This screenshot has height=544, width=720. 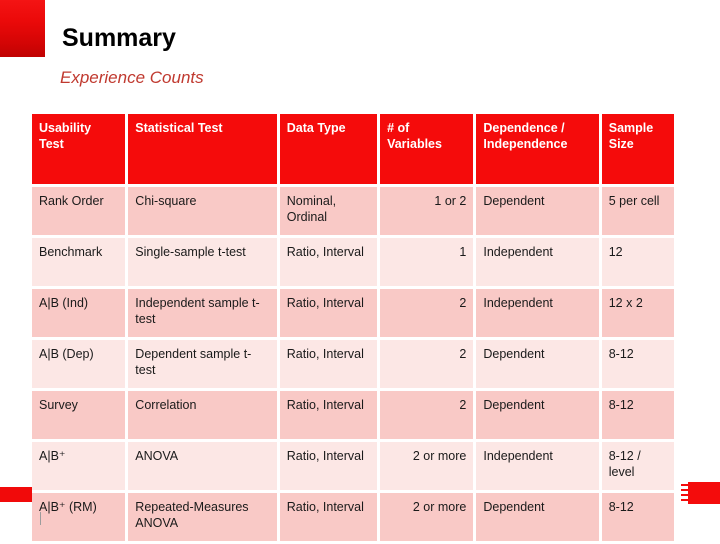 What do you see at coordinates (40, 518) in the screenshot?
I see `footer-tick-mark` at bounding box center [40, 518].